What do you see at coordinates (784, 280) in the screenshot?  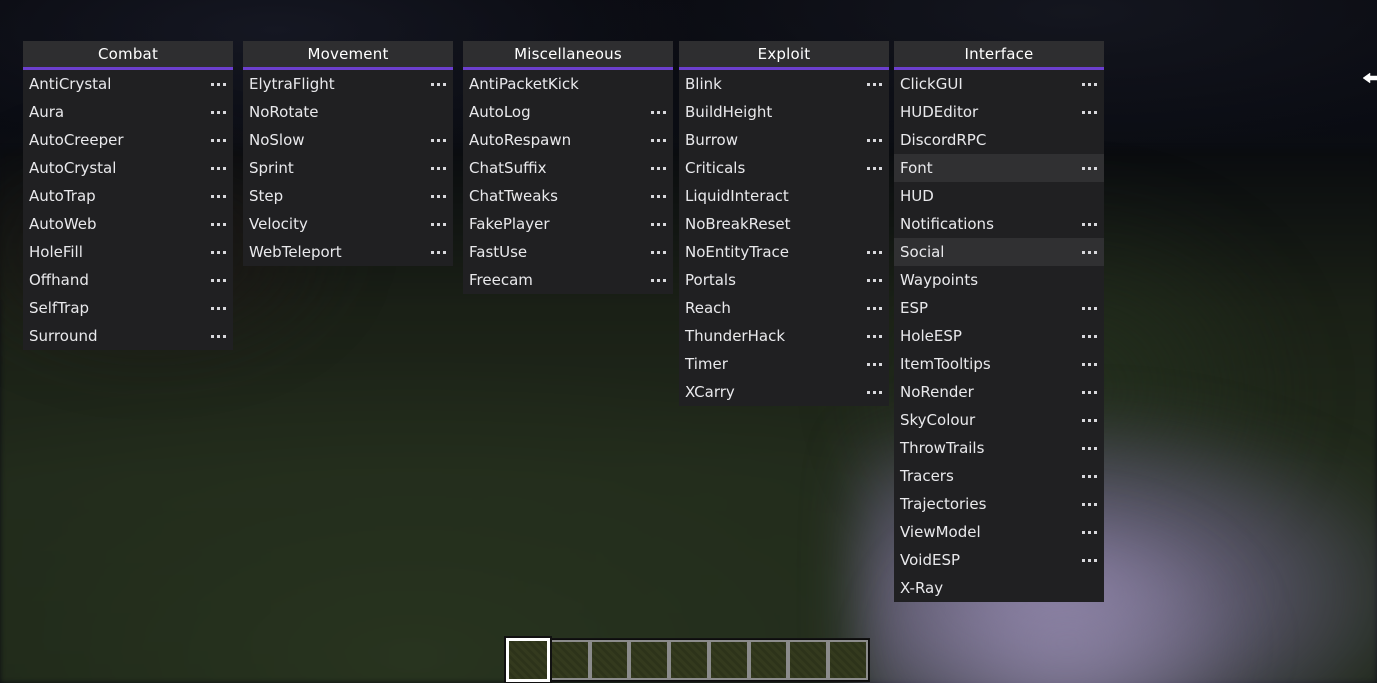 I see `module-row: Portals` at bounding box center [784, 280].